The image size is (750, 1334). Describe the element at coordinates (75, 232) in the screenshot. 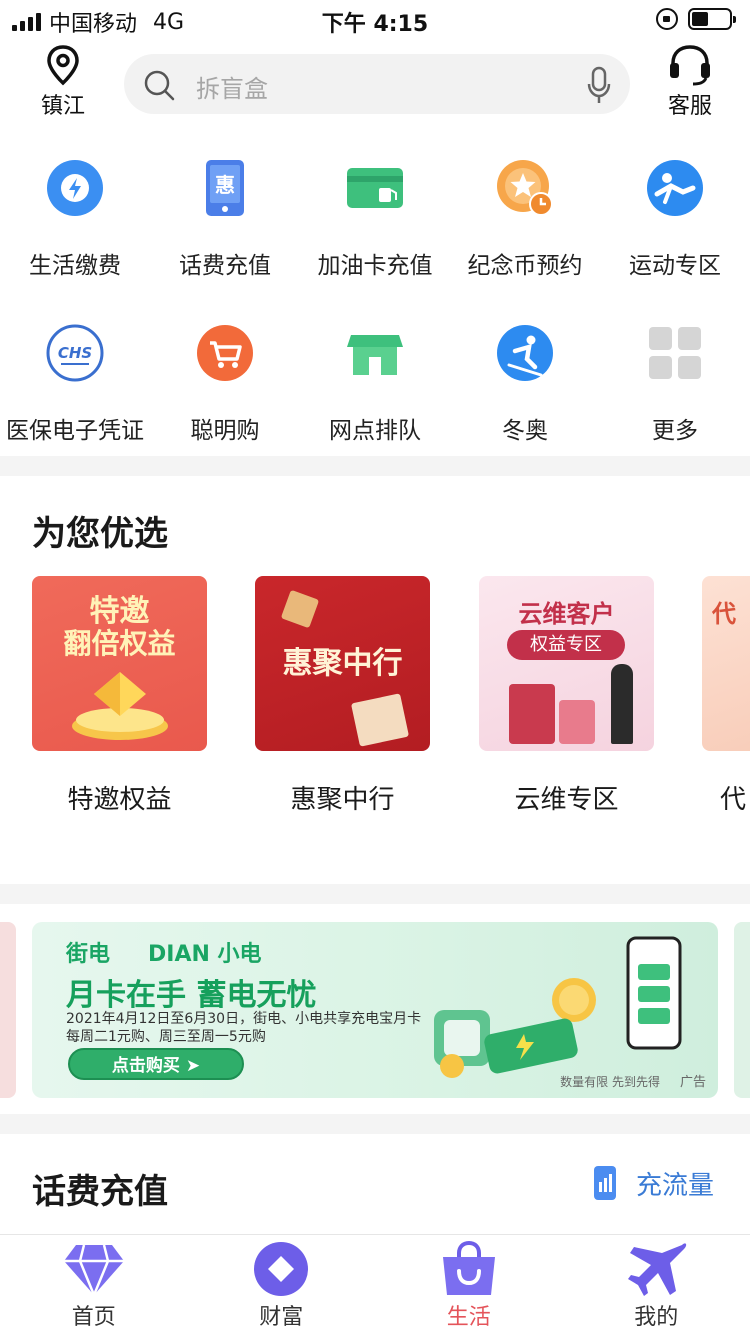

I see `service-item-utility-payment: 生活缴费` at that location.